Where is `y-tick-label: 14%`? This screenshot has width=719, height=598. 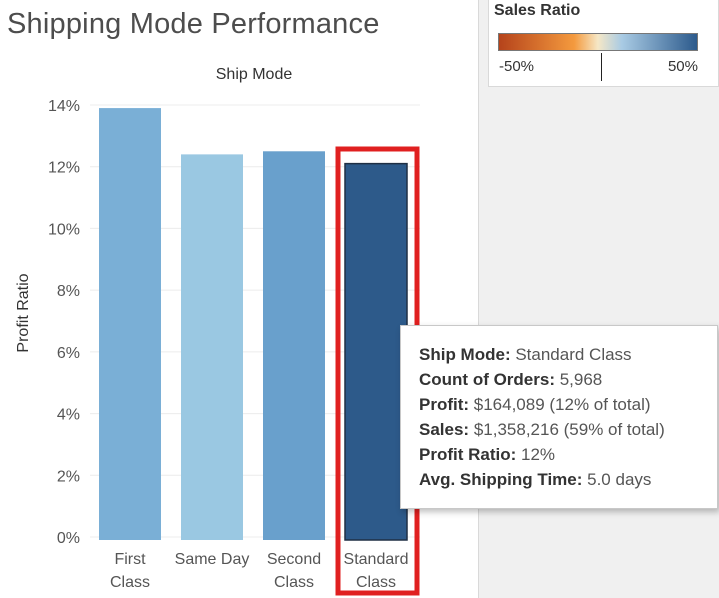
y-tick-label: 14% is located at coordinates (64, 106).